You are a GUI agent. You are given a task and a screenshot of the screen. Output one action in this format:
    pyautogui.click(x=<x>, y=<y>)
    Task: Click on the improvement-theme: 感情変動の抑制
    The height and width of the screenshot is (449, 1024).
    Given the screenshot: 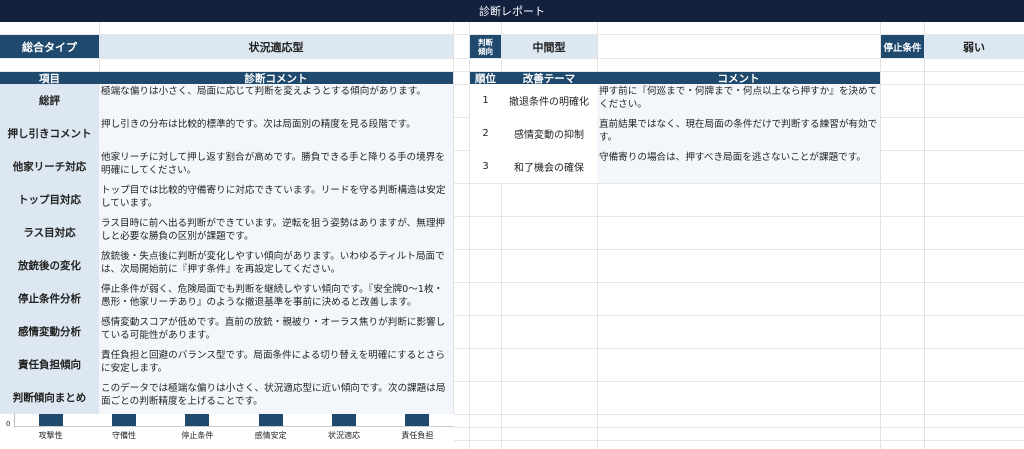 What is the action you would take?
    pyautogui.click(x=549, y=133)
    